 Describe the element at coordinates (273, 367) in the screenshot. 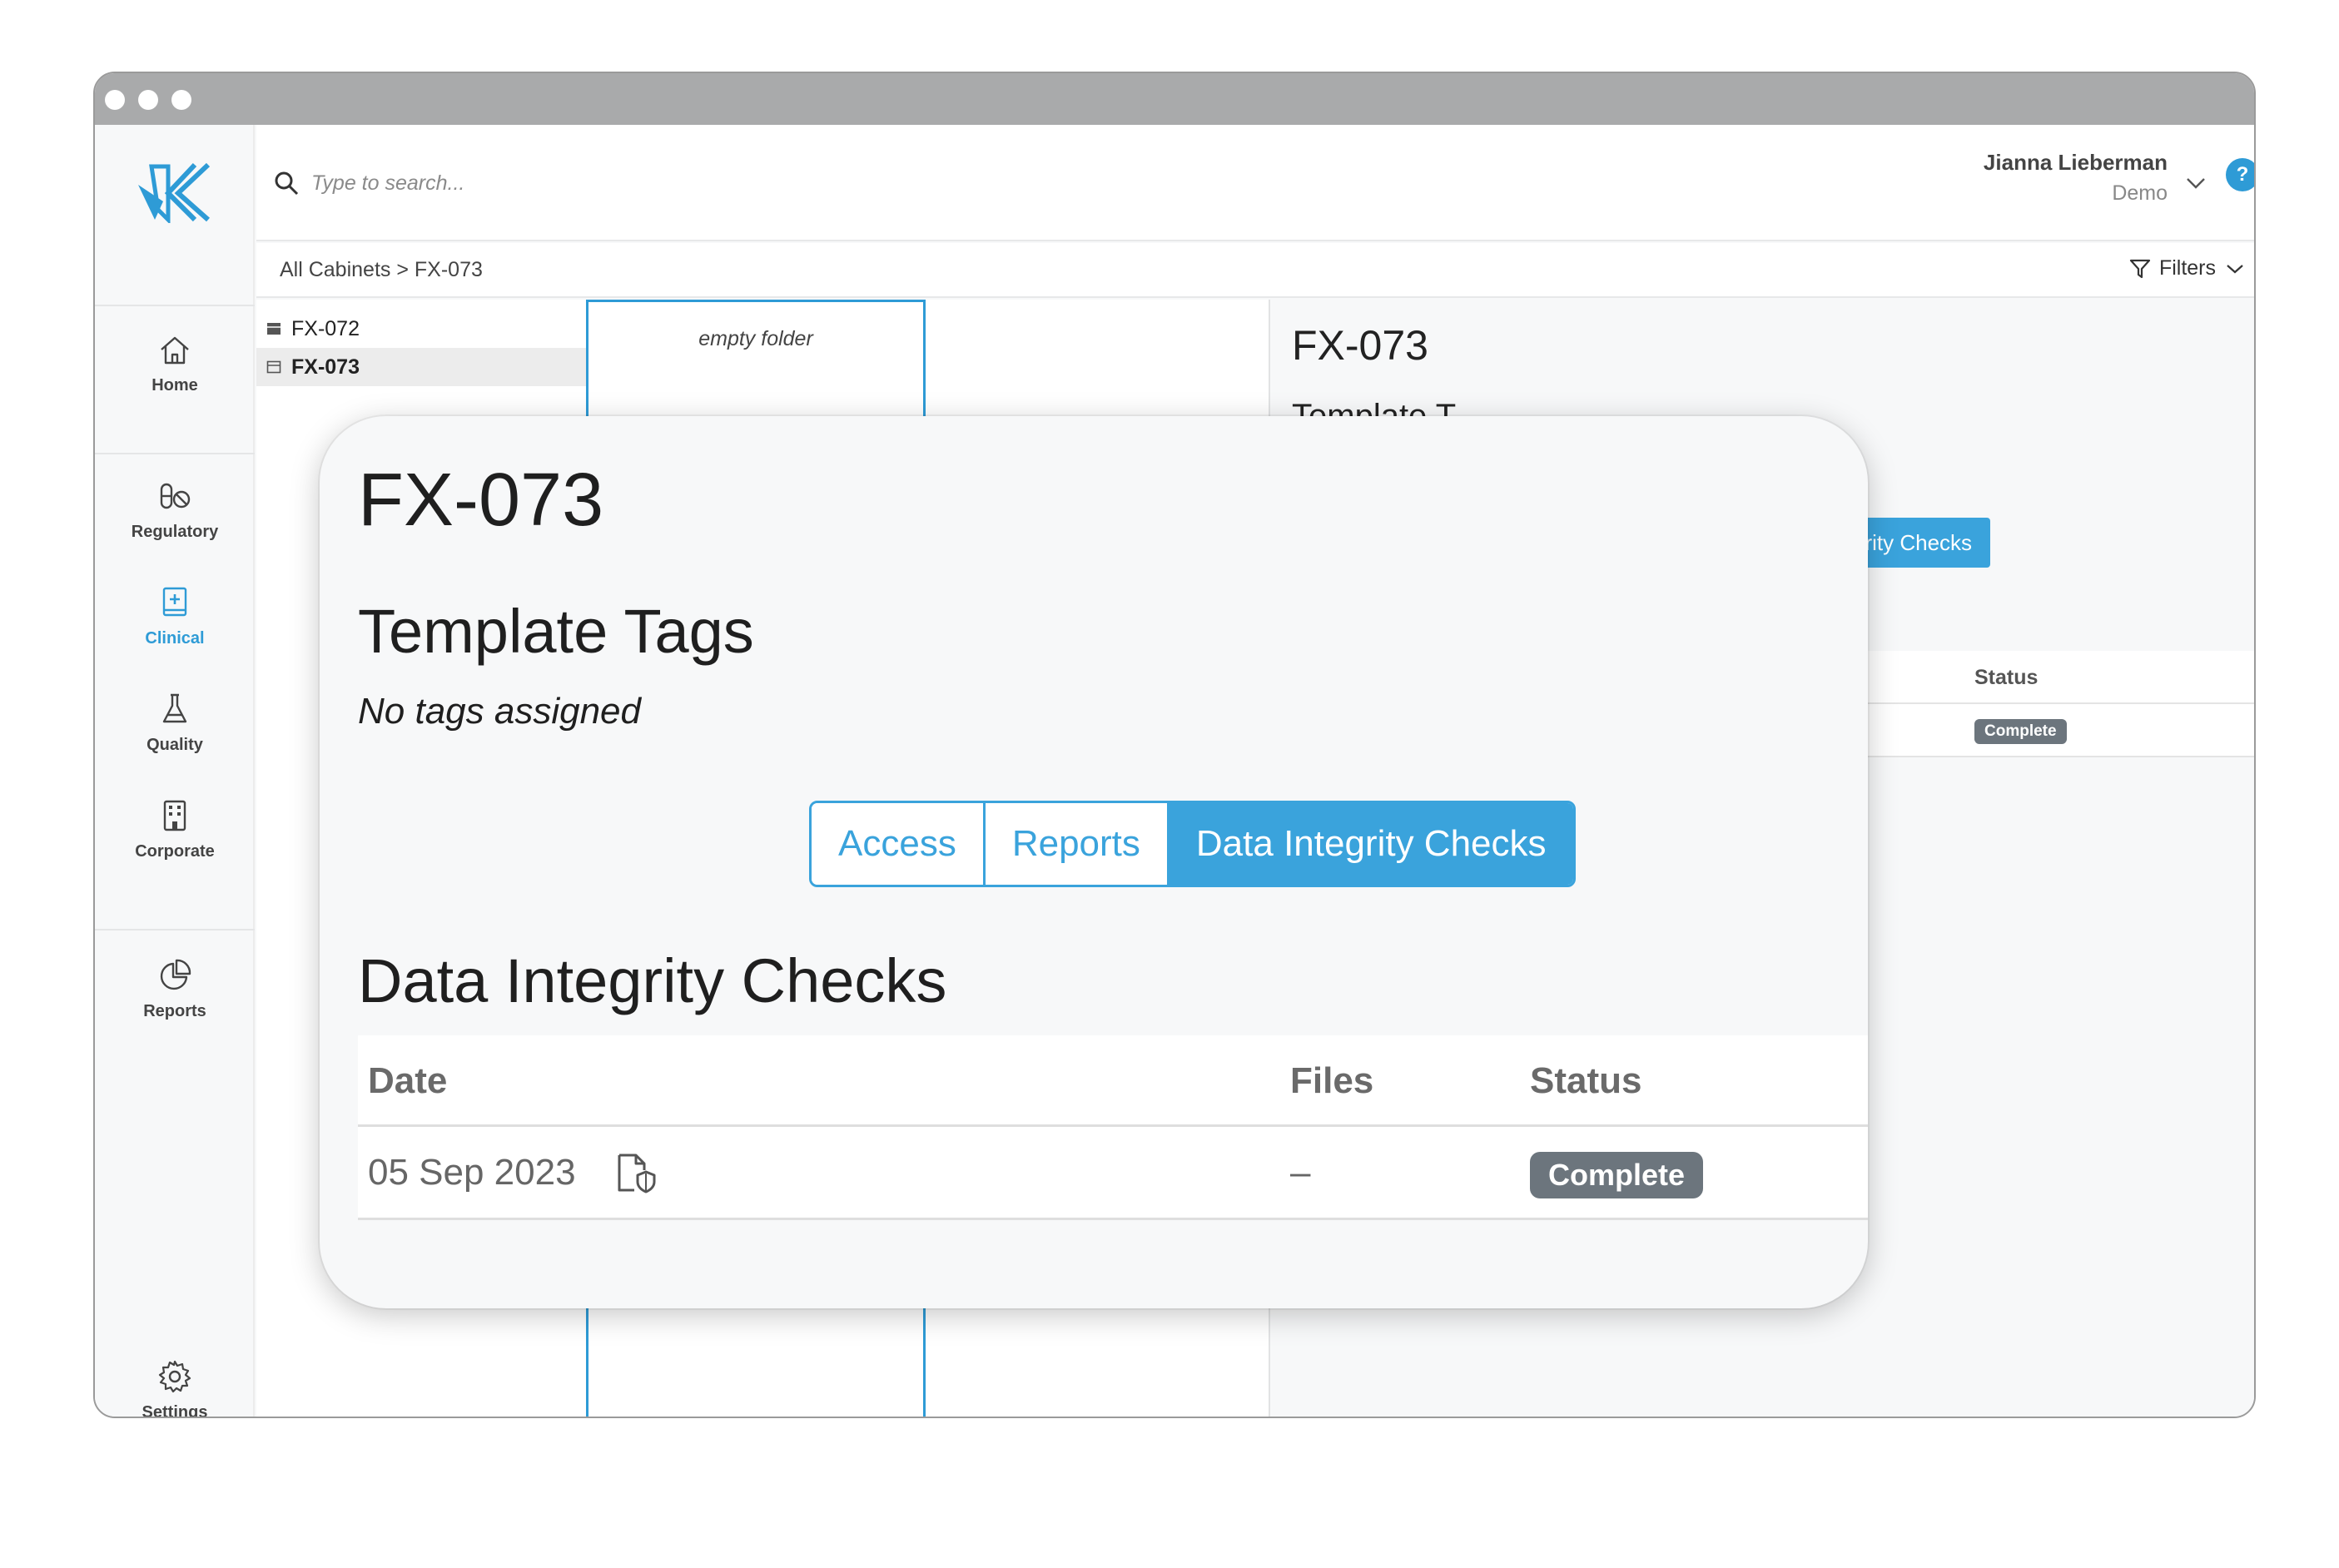

I see `cabinet-open-icon` at that location.